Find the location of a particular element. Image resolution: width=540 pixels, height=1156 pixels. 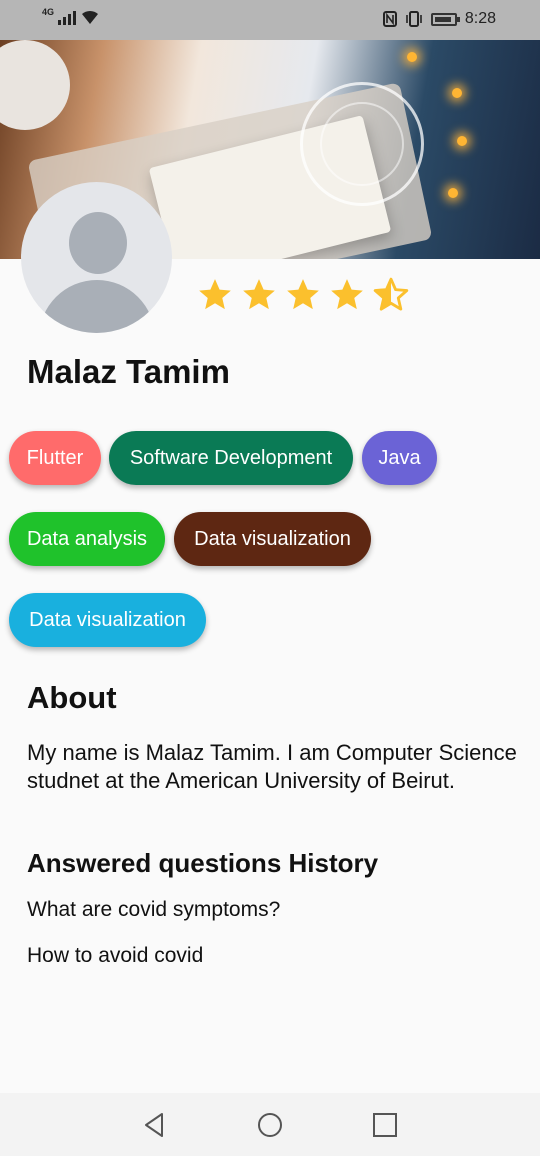

vibrate-icon is located at coordinates (414, 19).